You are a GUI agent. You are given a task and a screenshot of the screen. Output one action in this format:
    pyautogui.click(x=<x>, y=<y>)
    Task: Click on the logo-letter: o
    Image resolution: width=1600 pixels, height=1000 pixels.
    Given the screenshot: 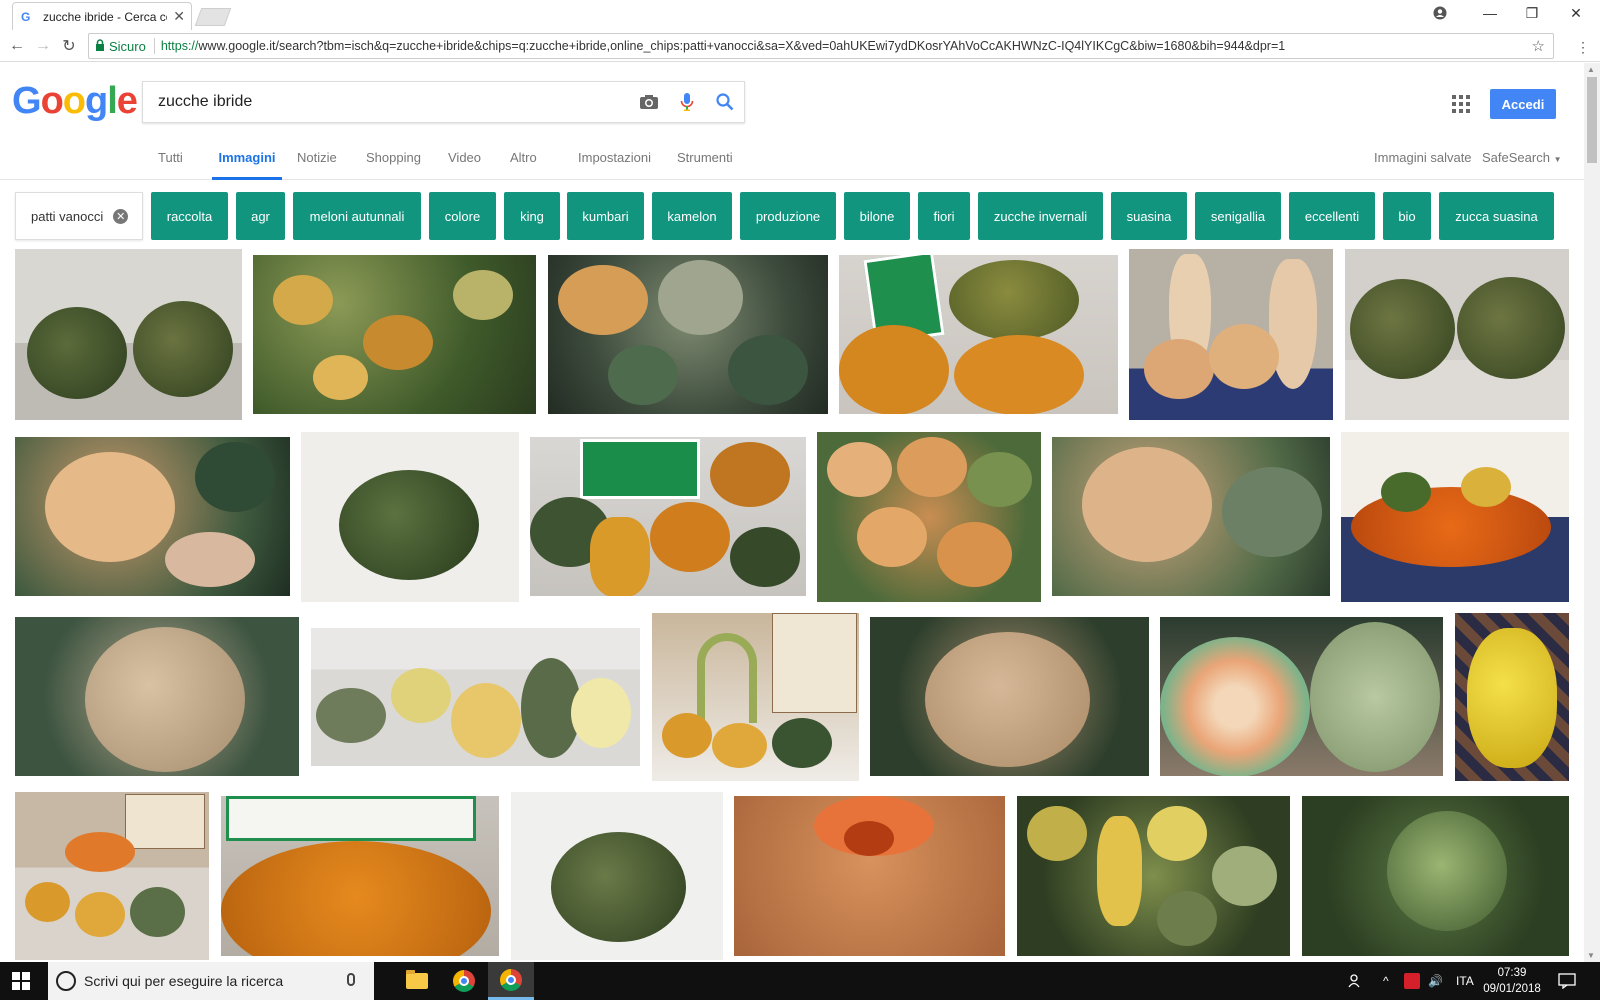 What is the action you would take?
    pyautogui.click(x=52, y=101)
    